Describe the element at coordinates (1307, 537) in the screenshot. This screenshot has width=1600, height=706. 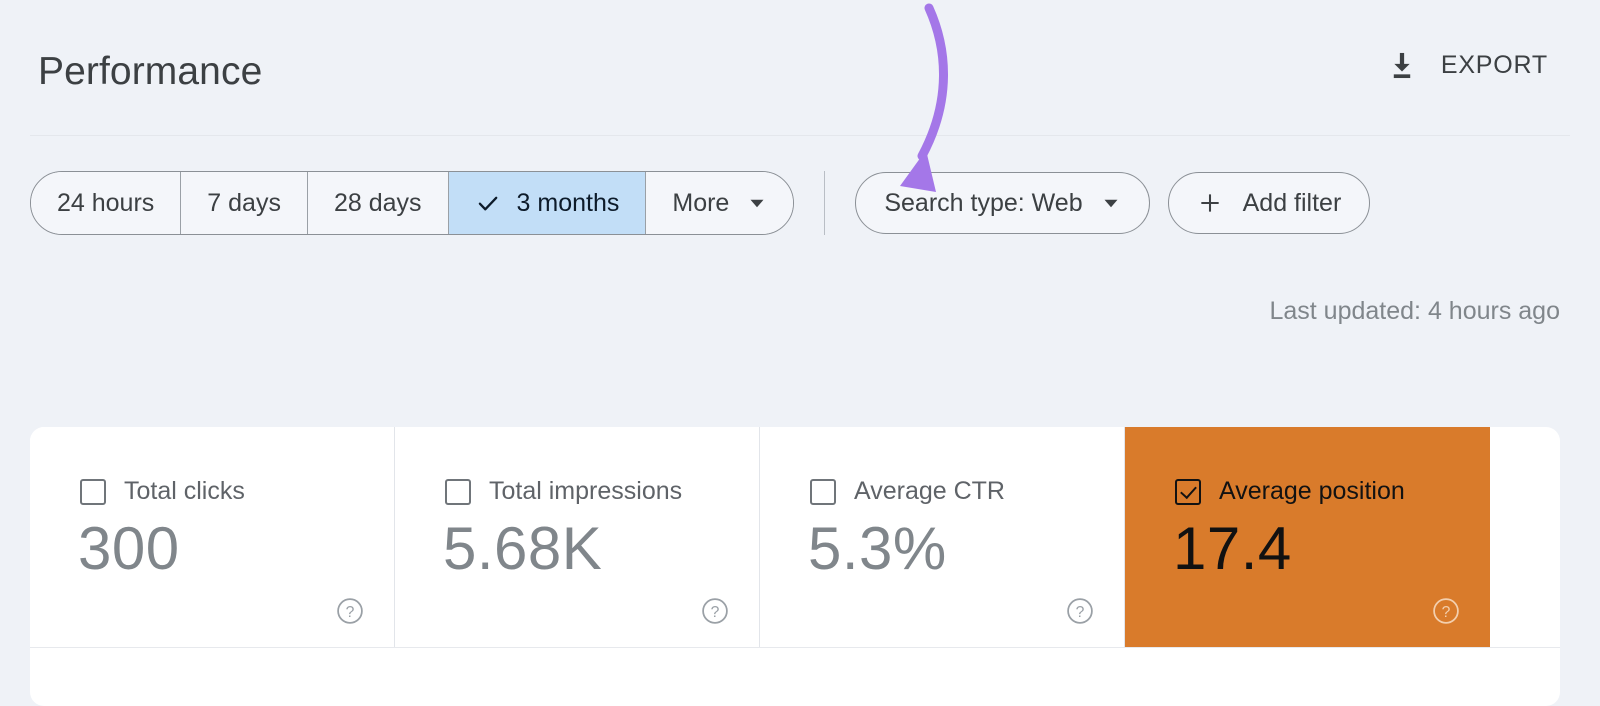
I see `metric-card-average-position: Average position 17.4 ?` at that location.